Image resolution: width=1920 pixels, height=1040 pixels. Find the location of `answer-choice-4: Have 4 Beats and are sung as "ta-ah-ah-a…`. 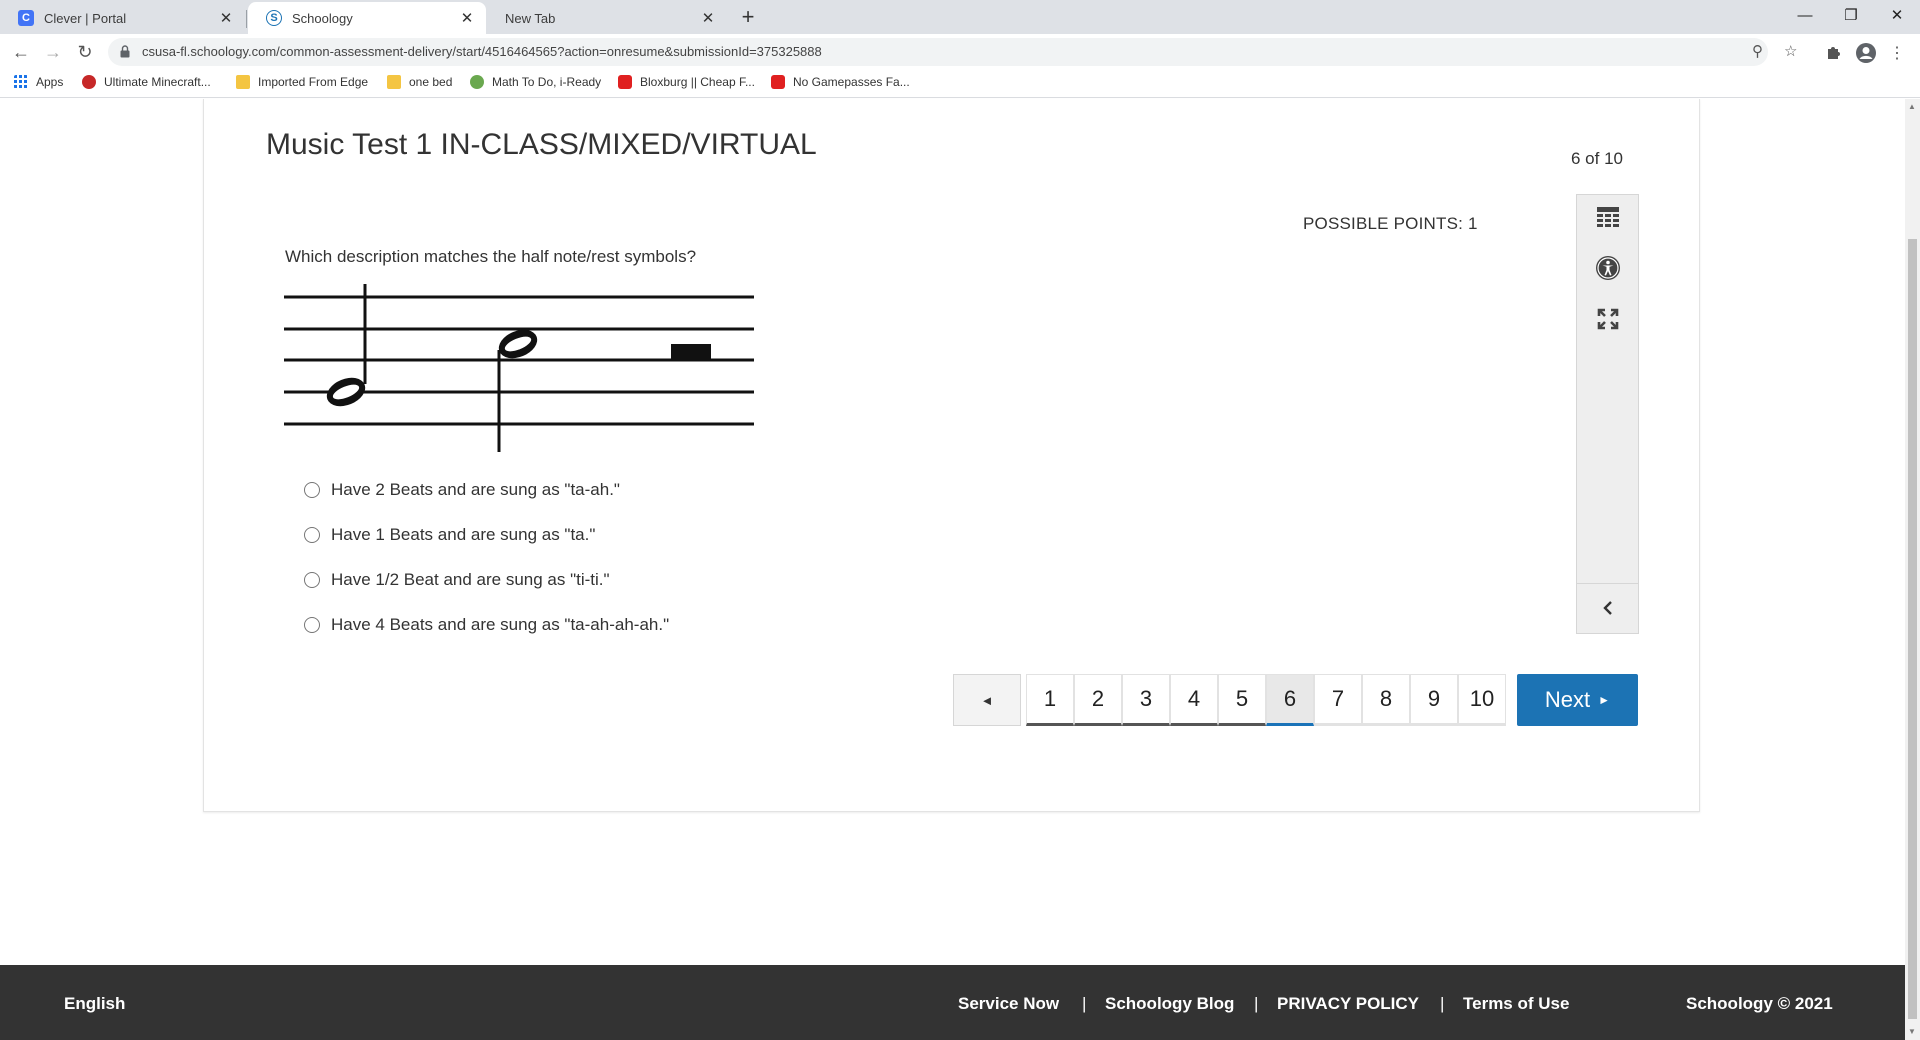

answer-choice-4: Have 4 Beats and are sung as "ta-ah-ah-a… is located at coordinates (486, 625).